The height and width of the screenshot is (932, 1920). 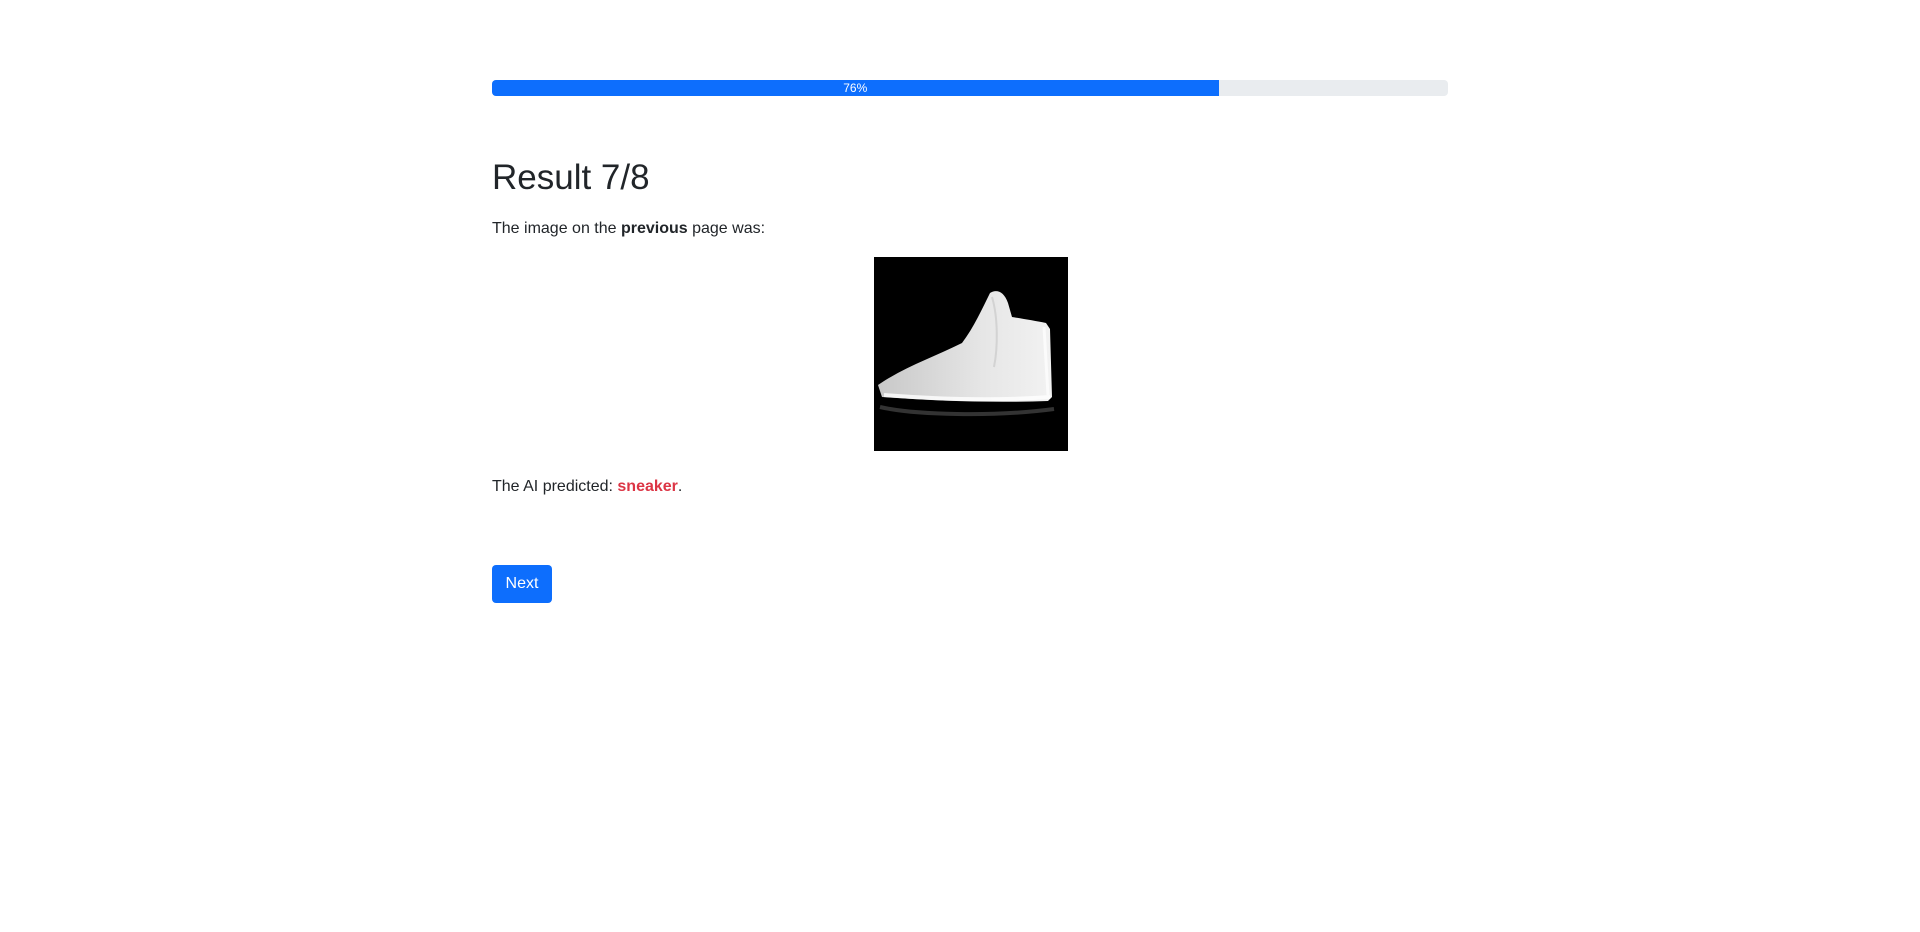 I want to click on progress-bar: 76%, so click(x=855, y=88).